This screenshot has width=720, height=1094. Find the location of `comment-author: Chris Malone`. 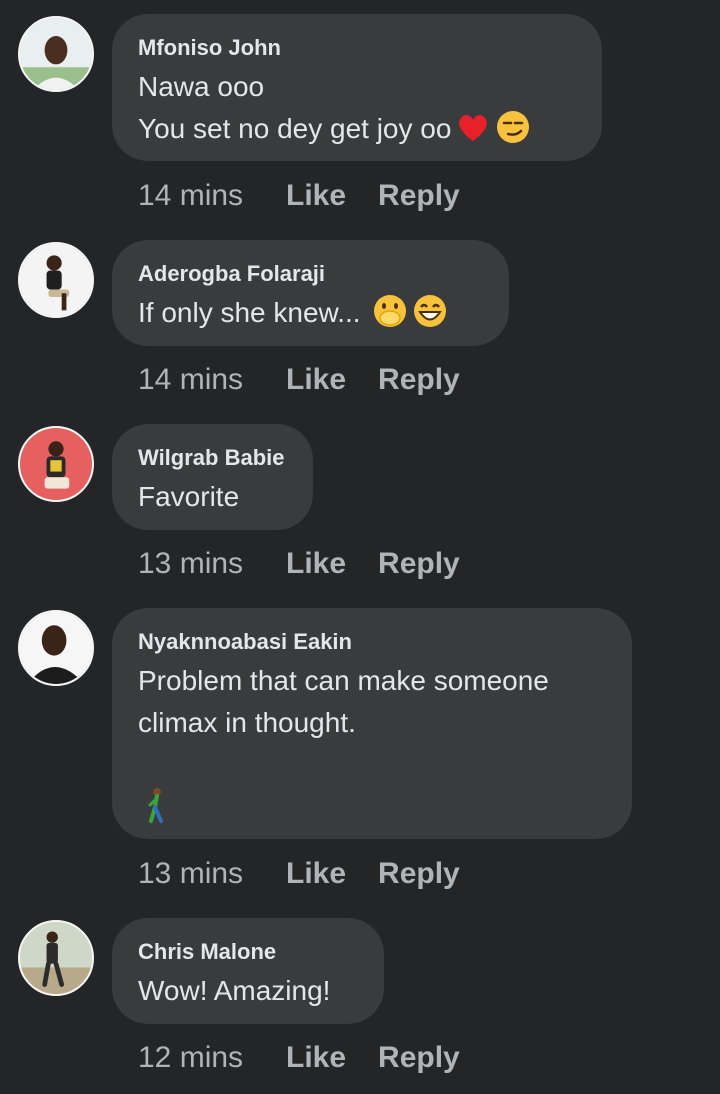

comment-author: Chris Malone is located at coordinates (248, 952).